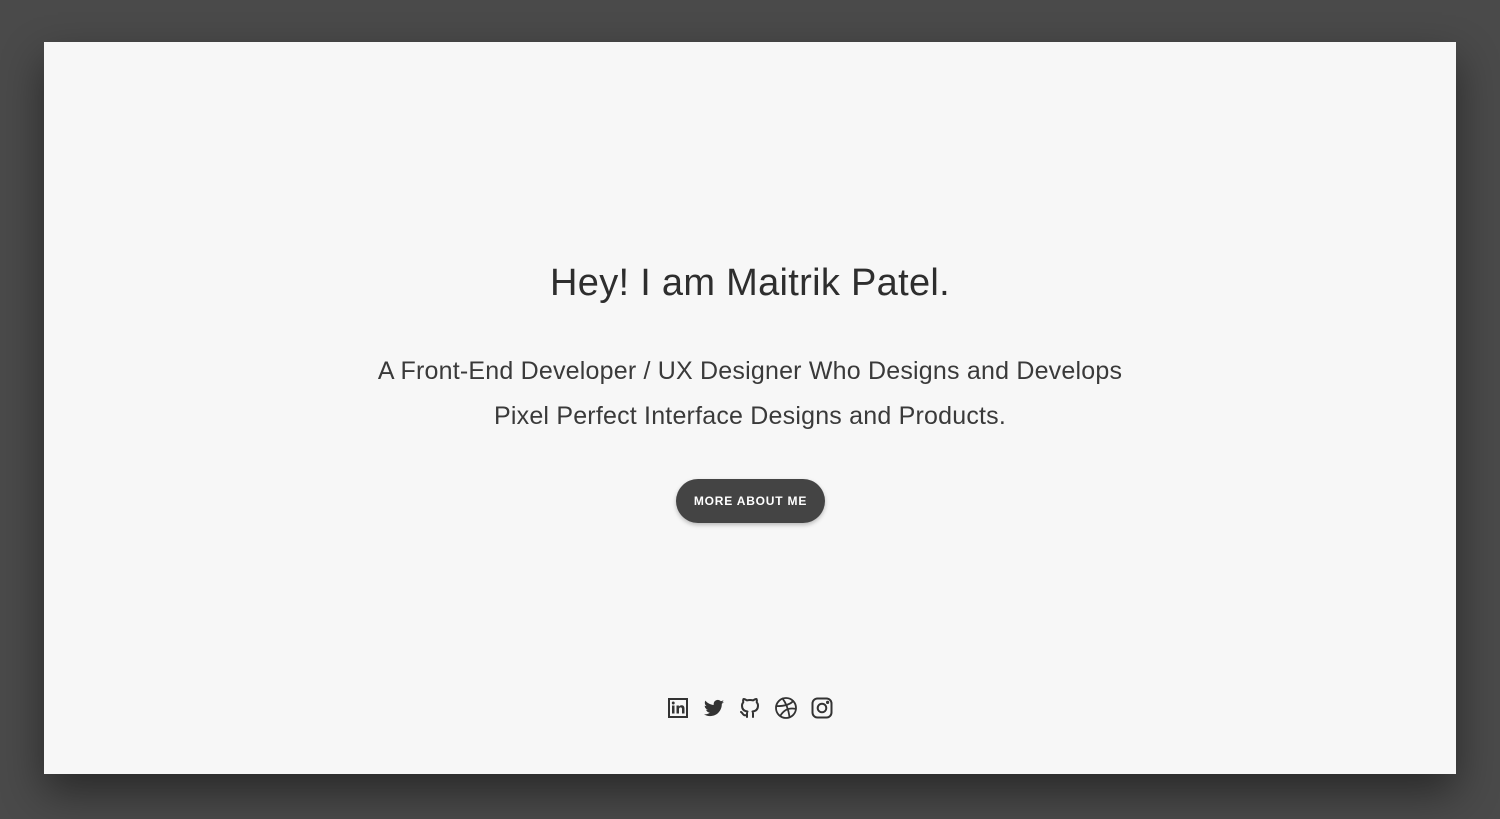  I want to click on twitter-icon, so click(714, 708).